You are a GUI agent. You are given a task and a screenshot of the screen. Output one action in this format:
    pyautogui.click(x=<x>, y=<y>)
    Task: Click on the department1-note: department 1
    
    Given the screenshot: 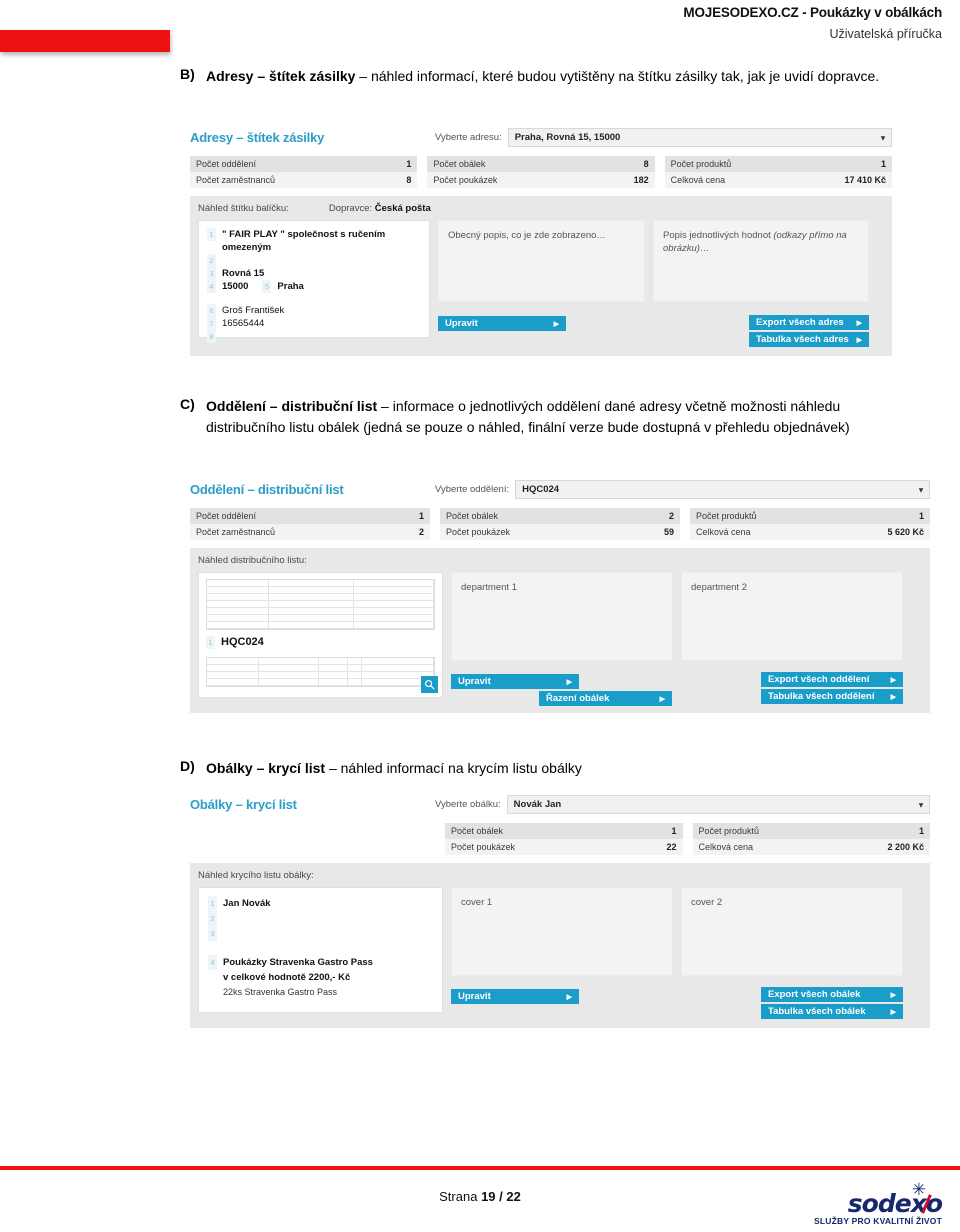 What is the action you would take?
    pyautogui.click(x=562, y=616)
    